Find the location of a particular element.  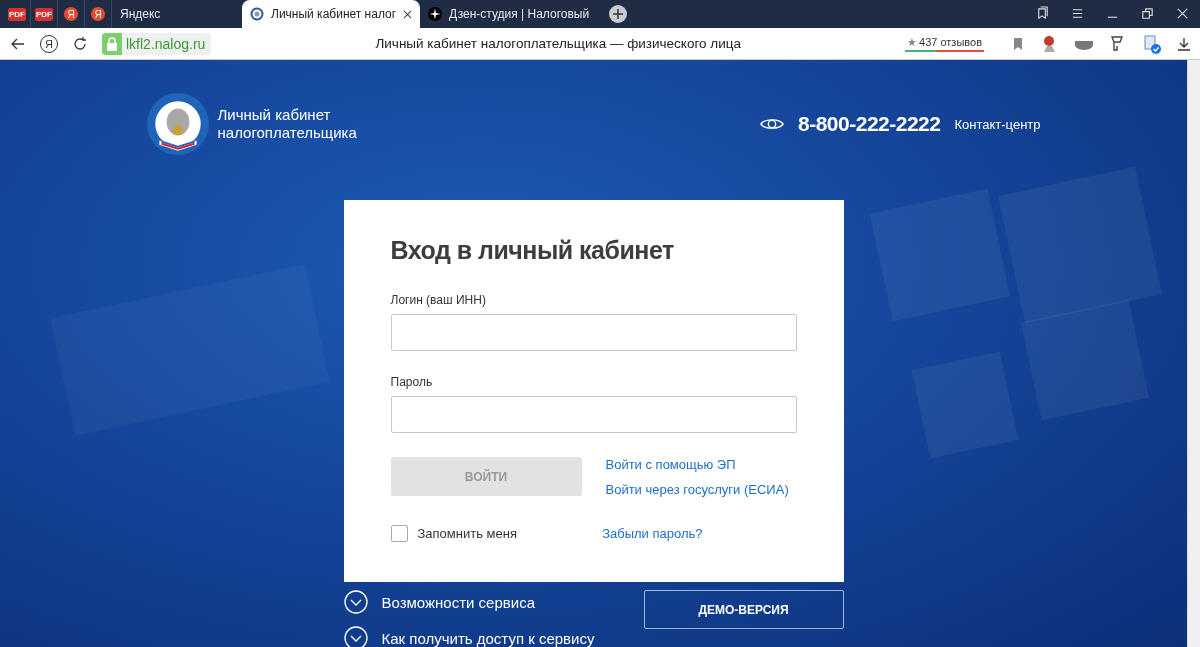

browser-tab: Яндекс is located at coordinates (177, 14).